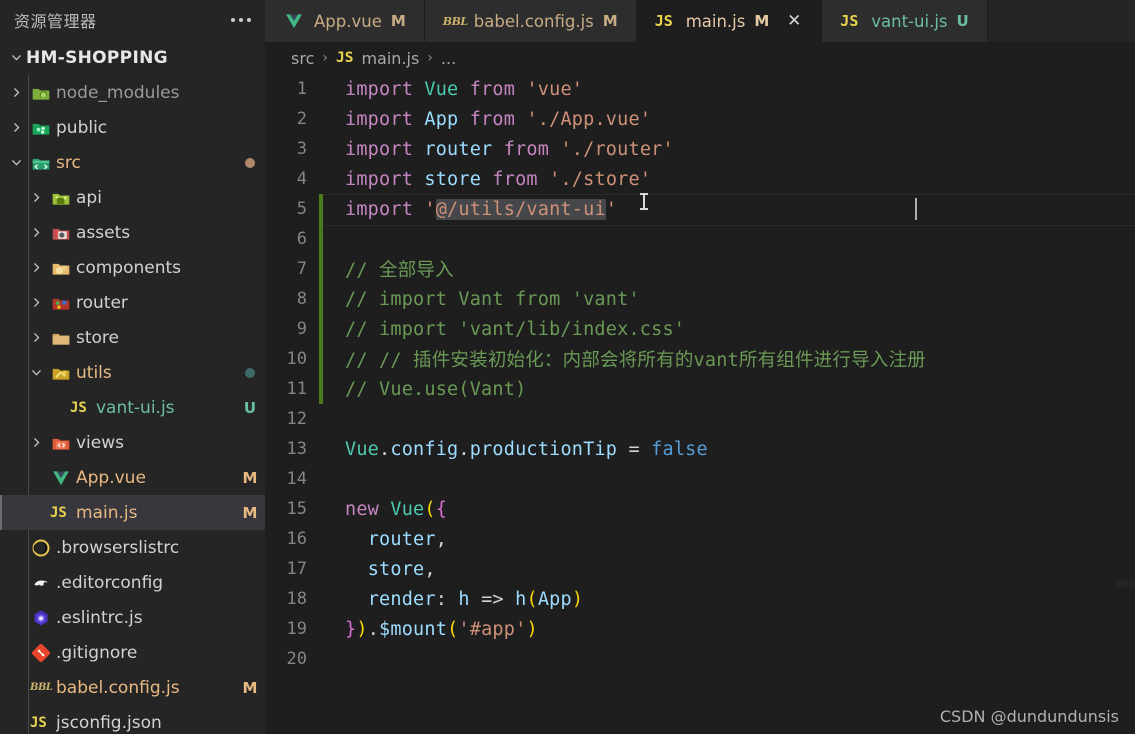 The image size is (1135, 734). I want to click on code-line: 4 import store from './store', so click(700, 179).